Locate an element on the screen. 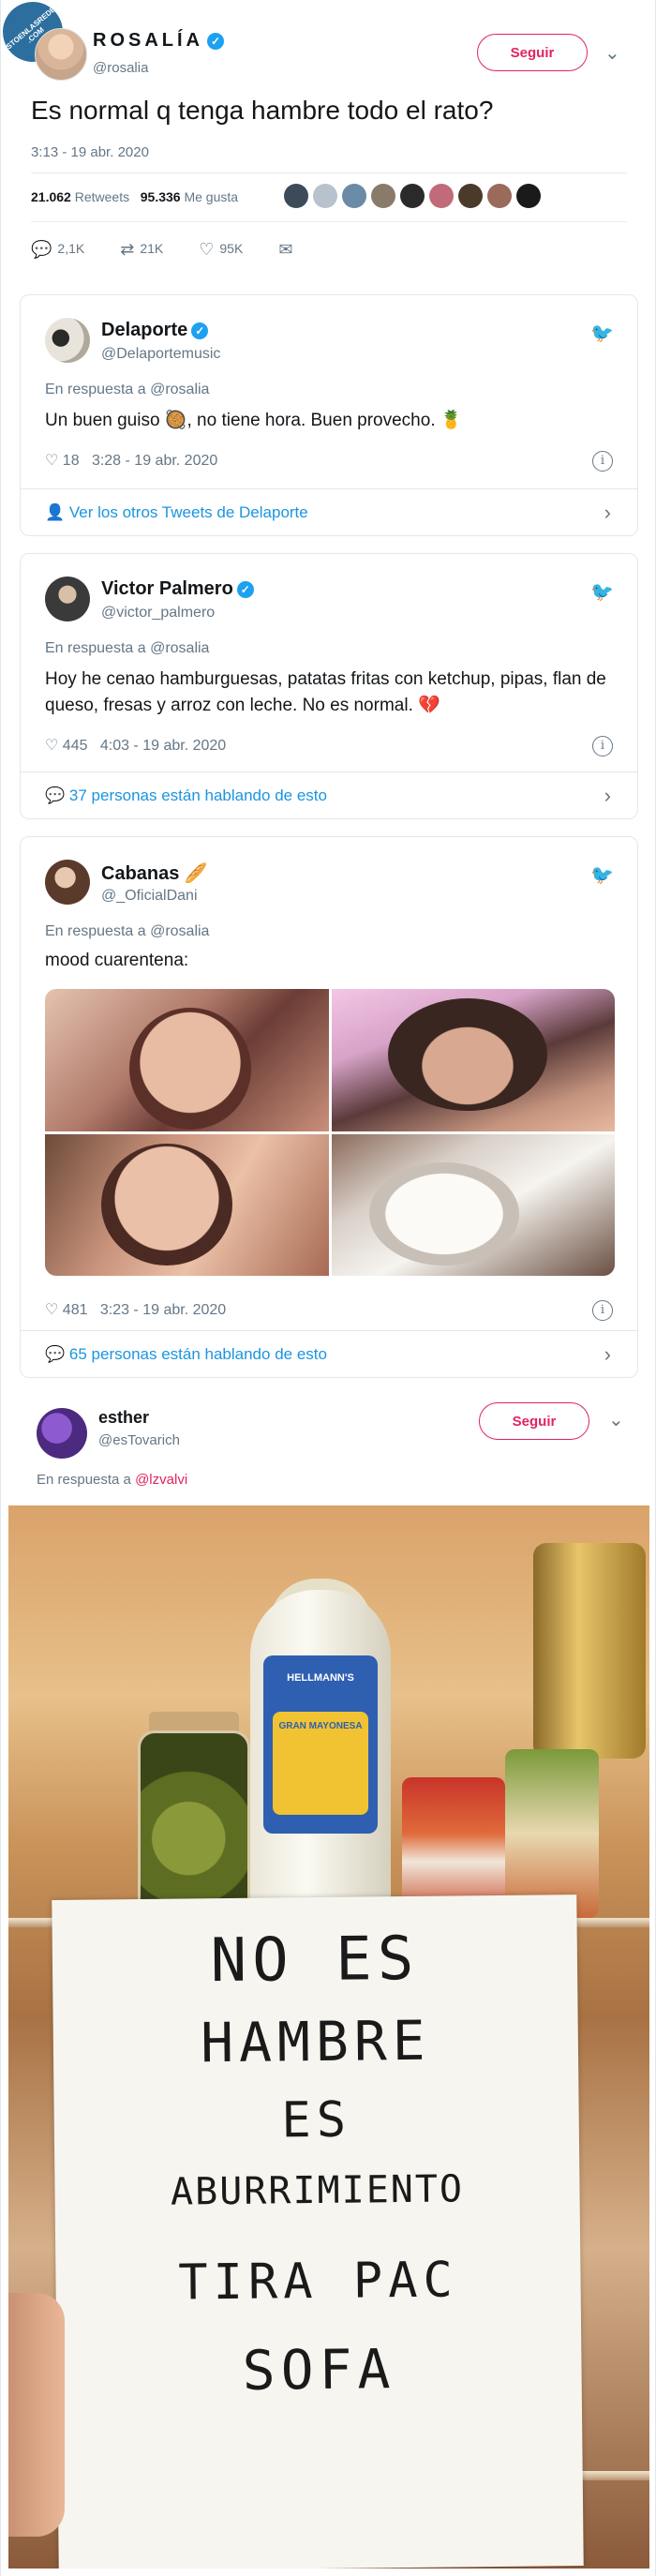  author-handle: @esTovarich is located at coordinates (139, 1440).